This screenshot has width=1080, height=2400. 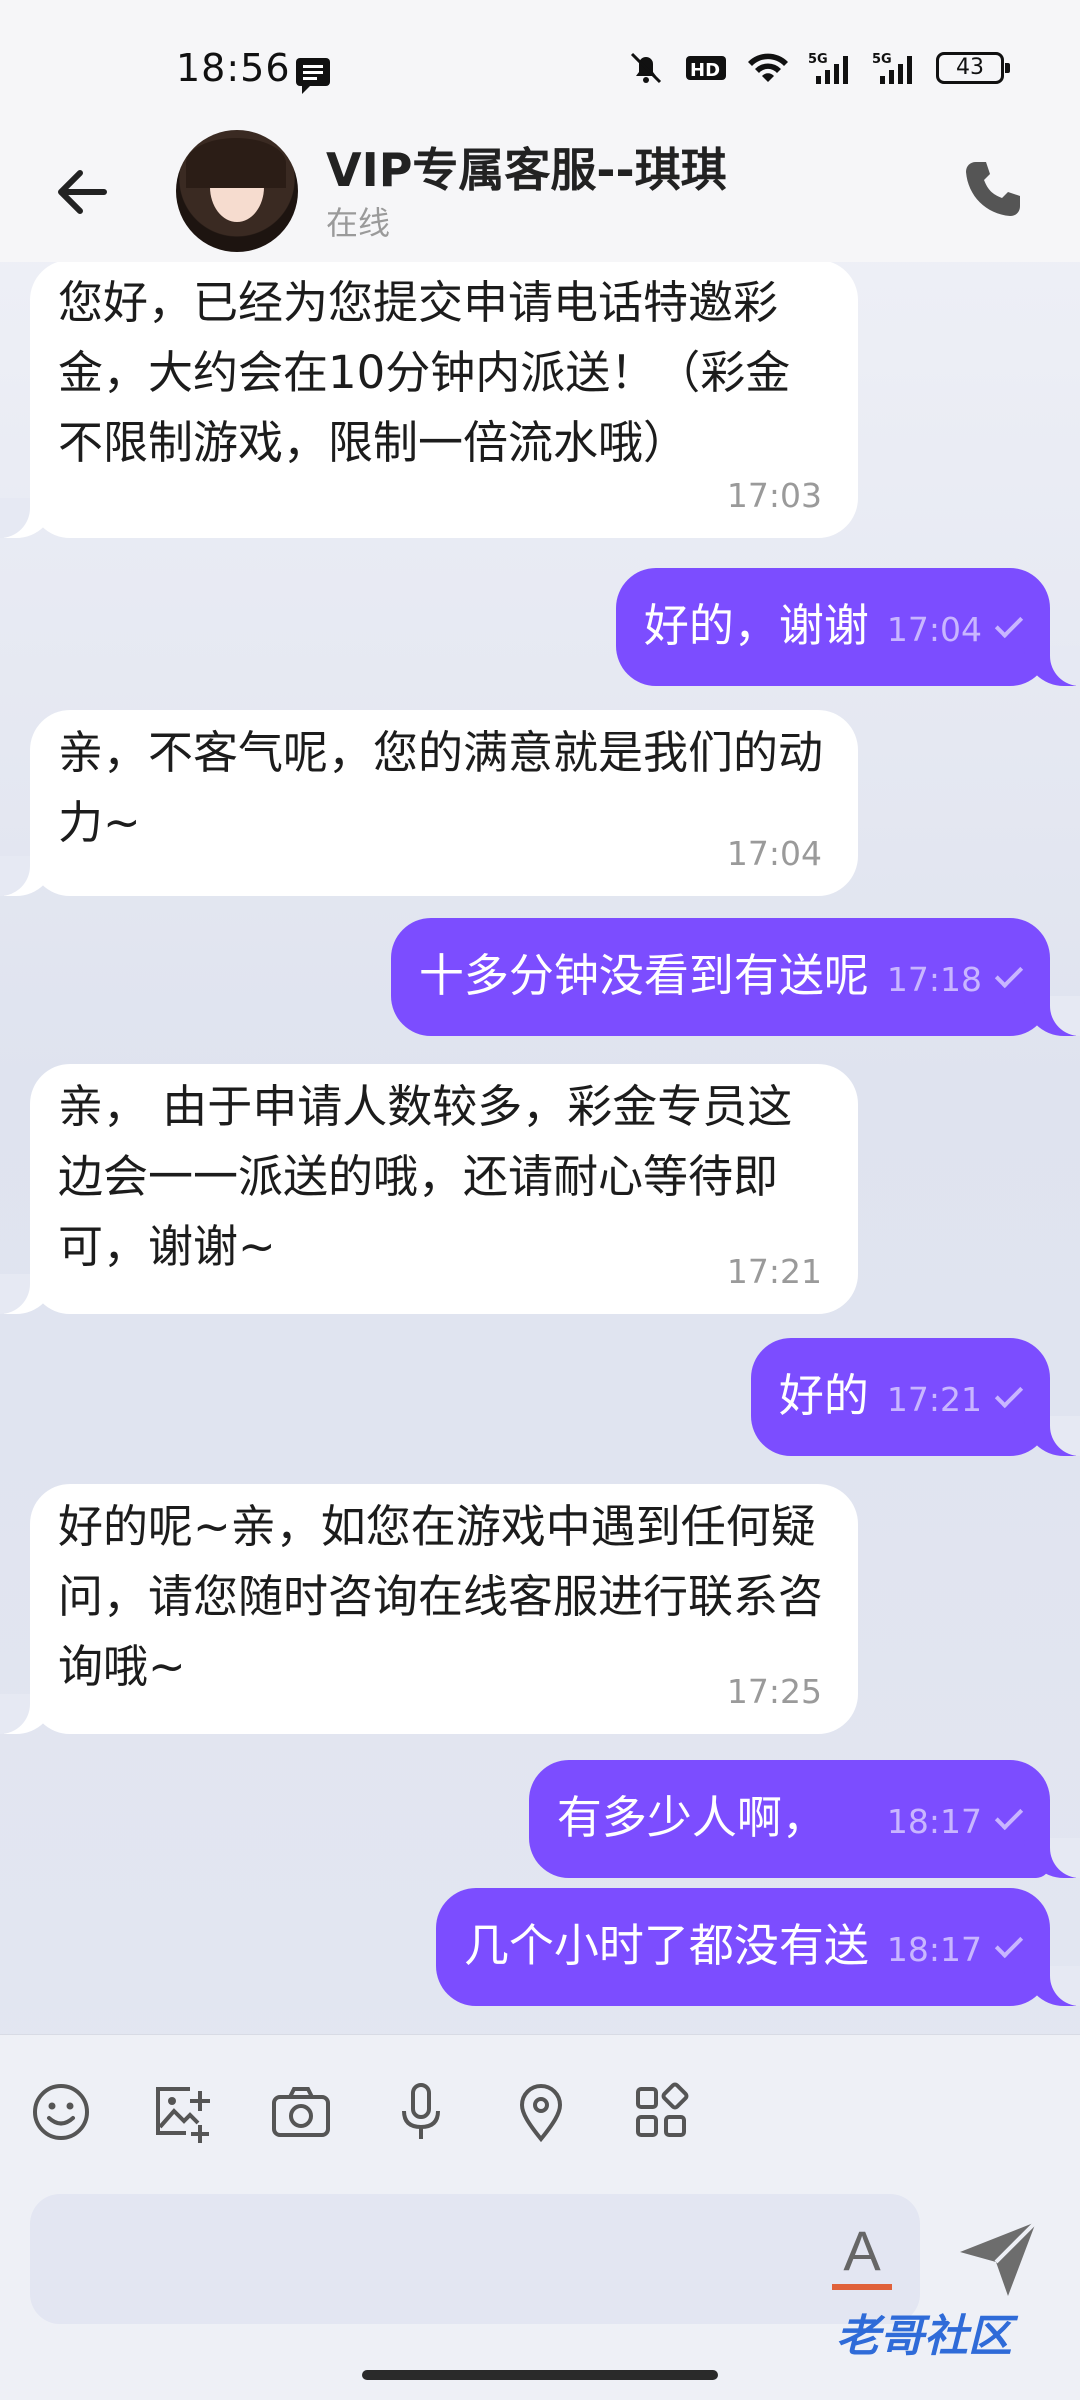 I want to click on message-outgoing: 十多分钟没看到有送呢 17:18, so click(x=735, y=977).